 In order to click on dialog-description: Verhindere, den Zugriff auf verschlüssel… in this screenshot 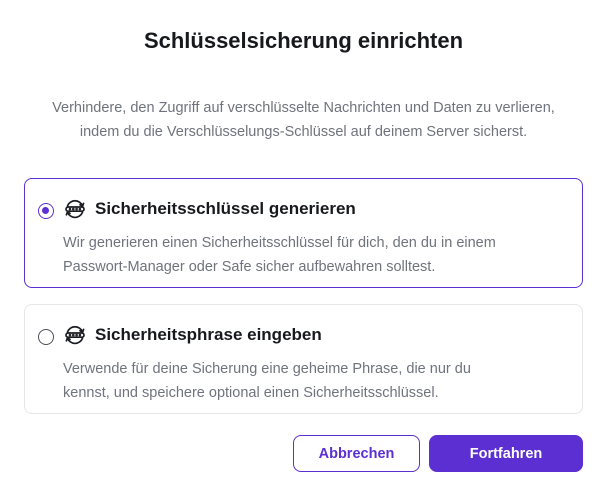, I will do `click(303, 120)`.